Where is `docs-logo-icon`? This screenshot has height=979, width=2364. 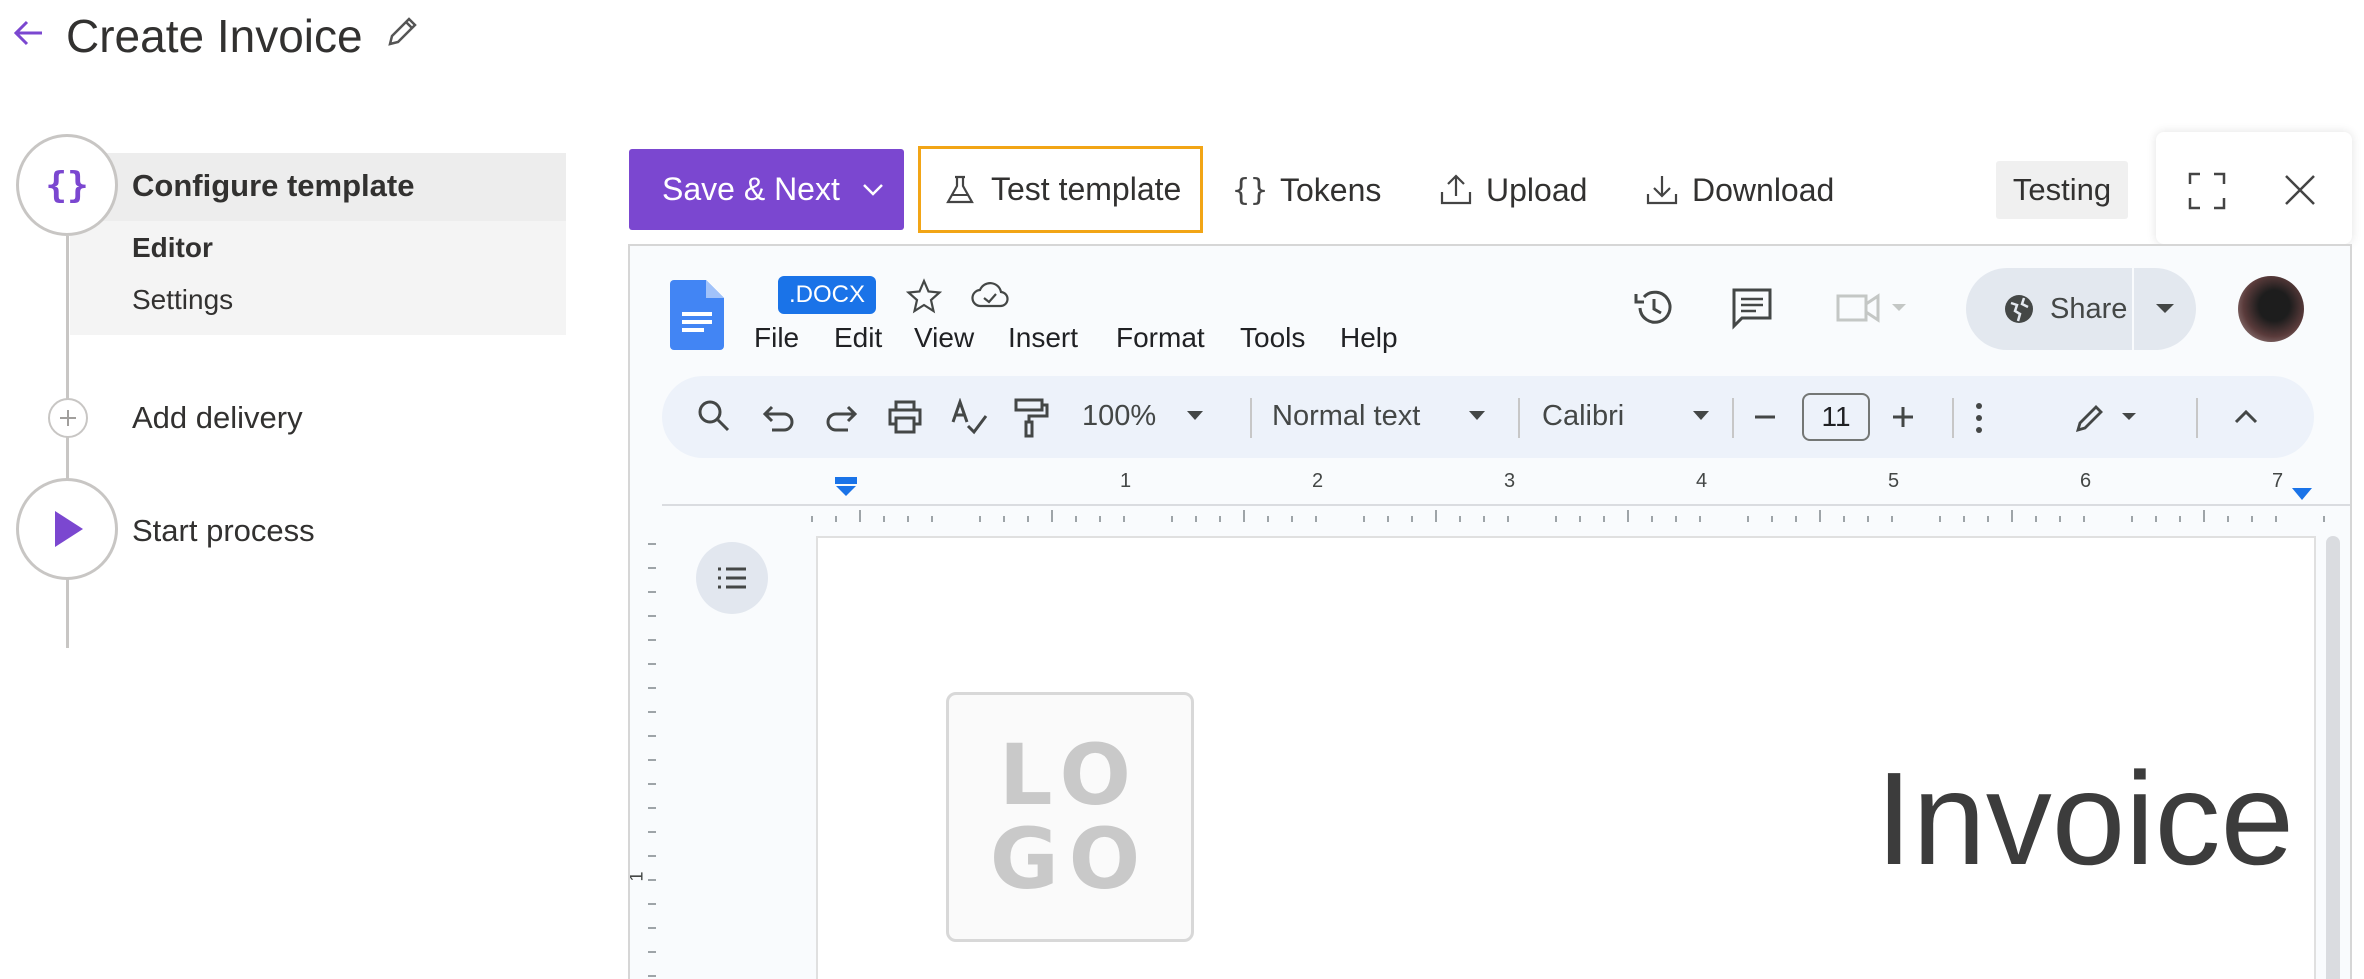 docs-logo-icon is located at coordinates (697, 315).